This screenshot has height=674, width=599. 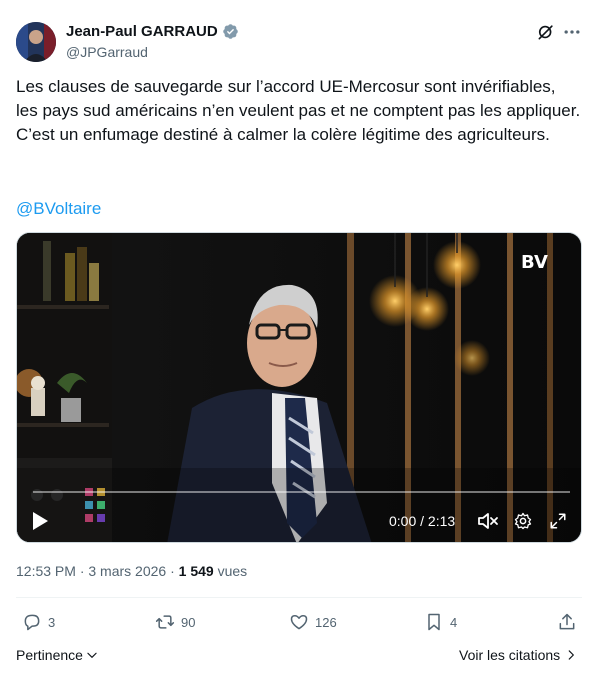 What do you see at coordinates (558, 521) in the screenshot?
I see `fullscreen-icon` at bounding box center [558, 521].